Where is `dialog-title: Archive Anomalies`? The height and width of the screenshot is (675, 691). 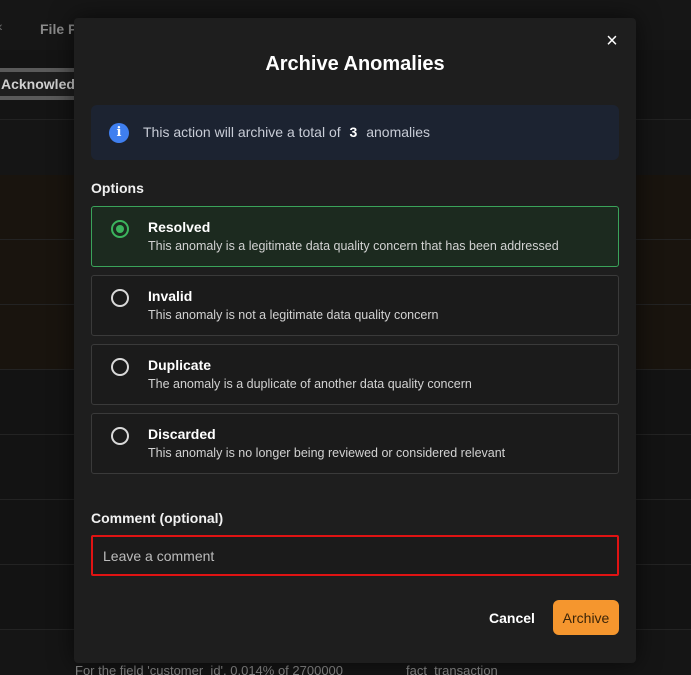
dialog-title: Archive Anomalies is located at coordinates (355, 64).